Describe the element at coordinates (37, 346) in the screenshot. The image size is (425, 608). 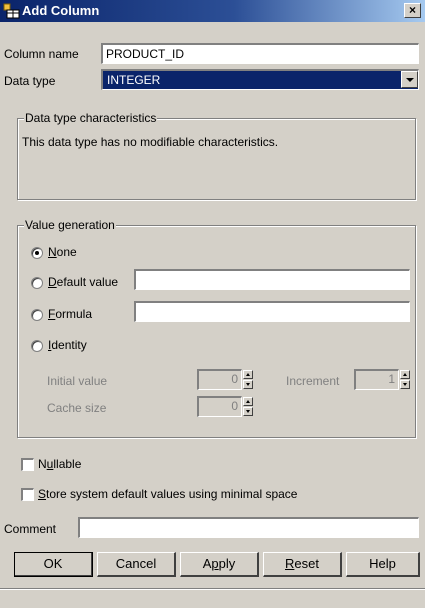
I see `radio-identity` at that location.